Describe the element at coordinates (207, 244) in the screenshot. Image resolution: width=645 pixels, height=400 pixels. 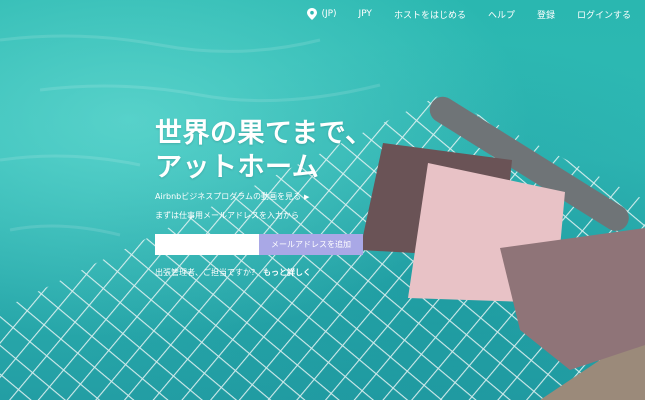
I see `work-email-input` at that location.